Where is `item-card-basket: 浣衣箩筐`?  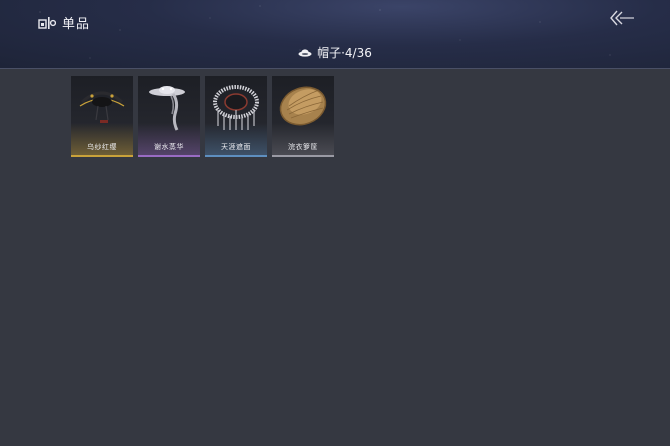 item-card-basket: 浣衣箩筐 is located at coordinates (303, 116).